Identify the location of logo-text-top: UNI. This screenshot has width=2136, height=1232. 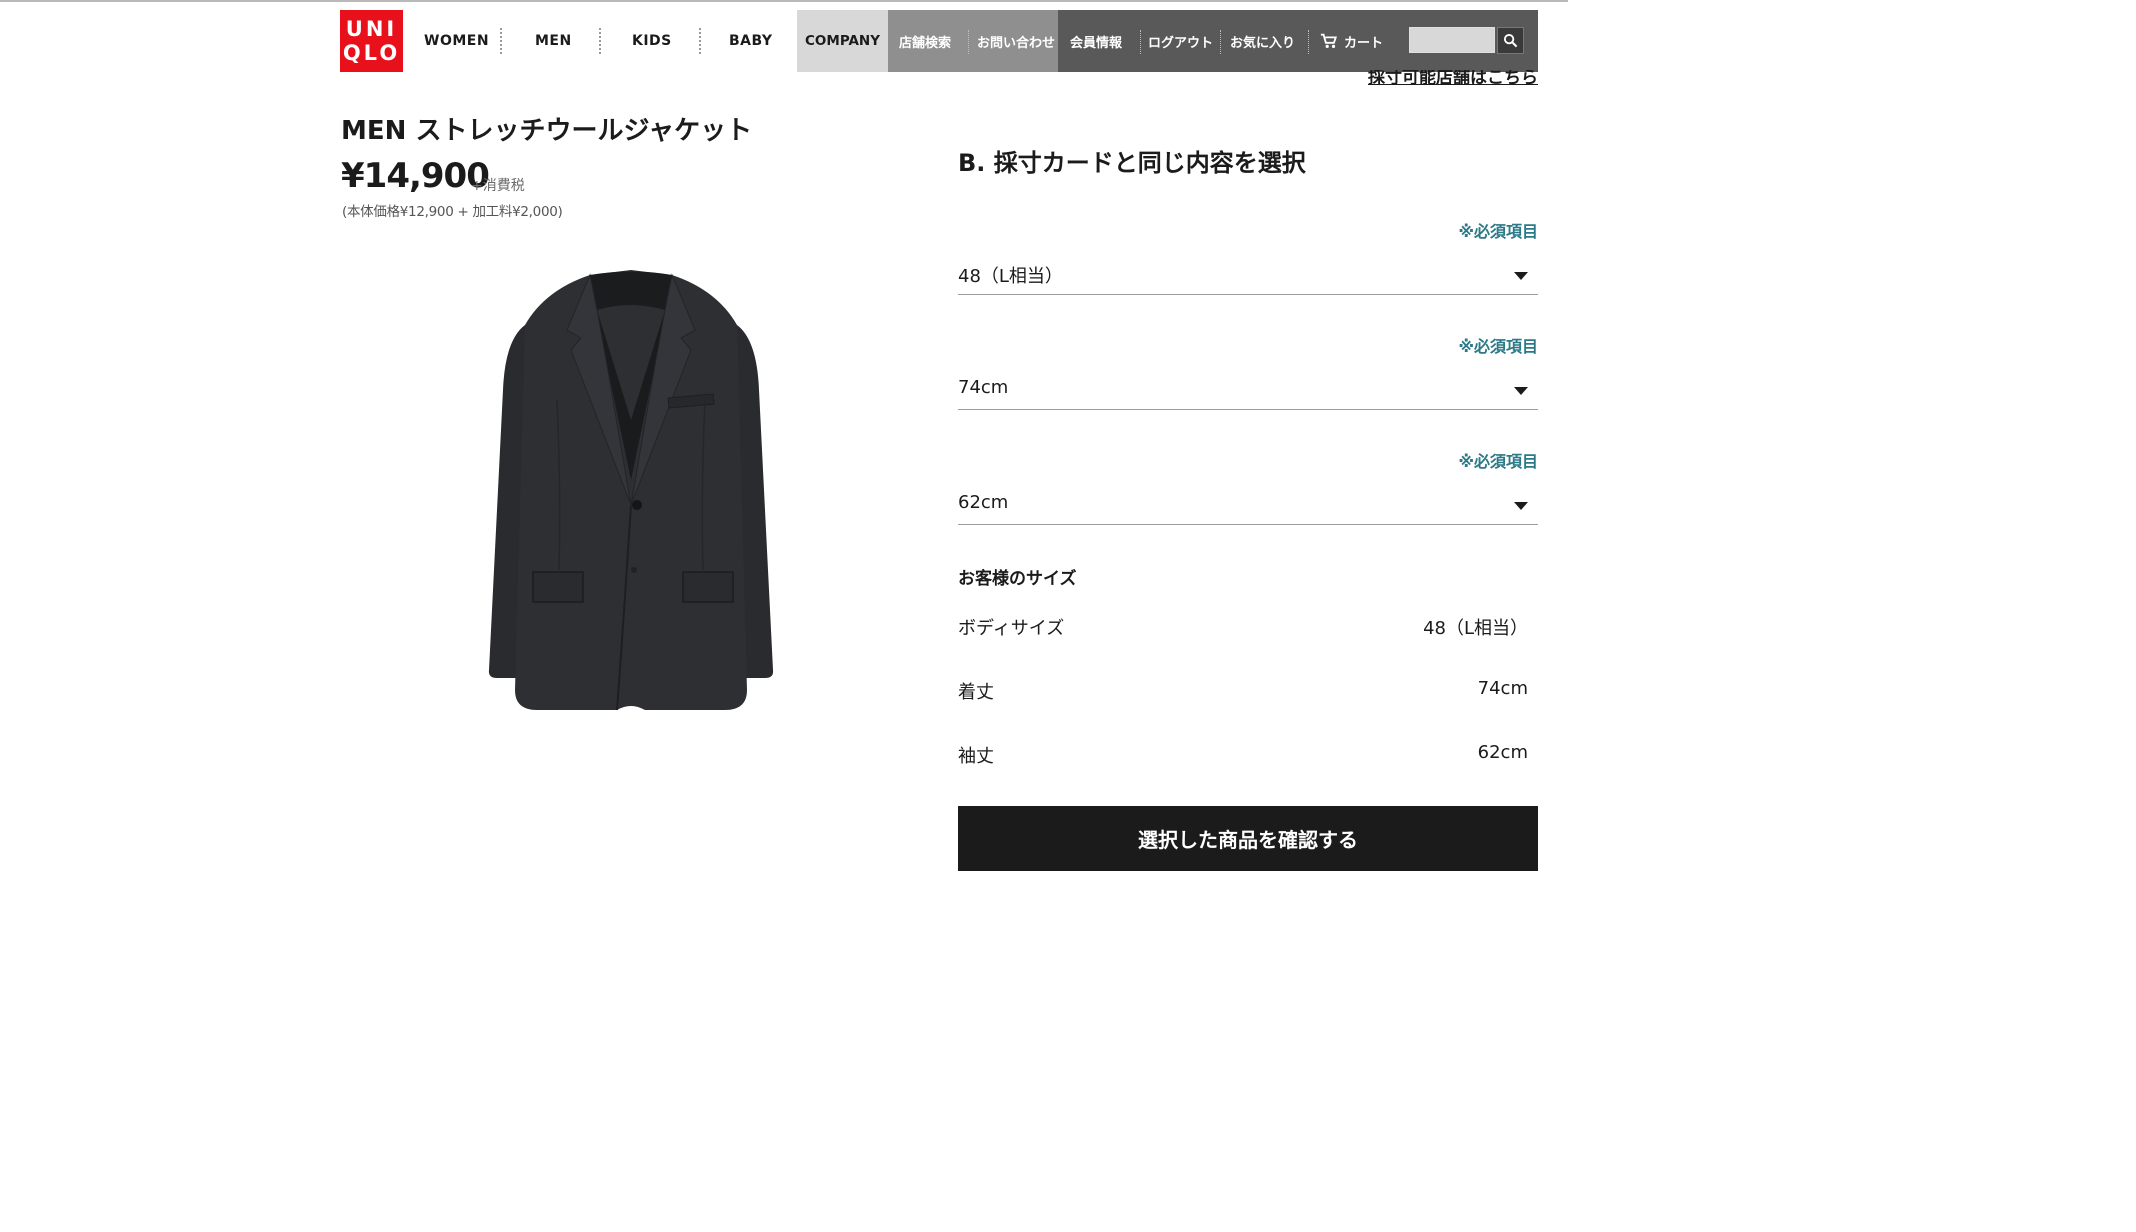
(371, 29).